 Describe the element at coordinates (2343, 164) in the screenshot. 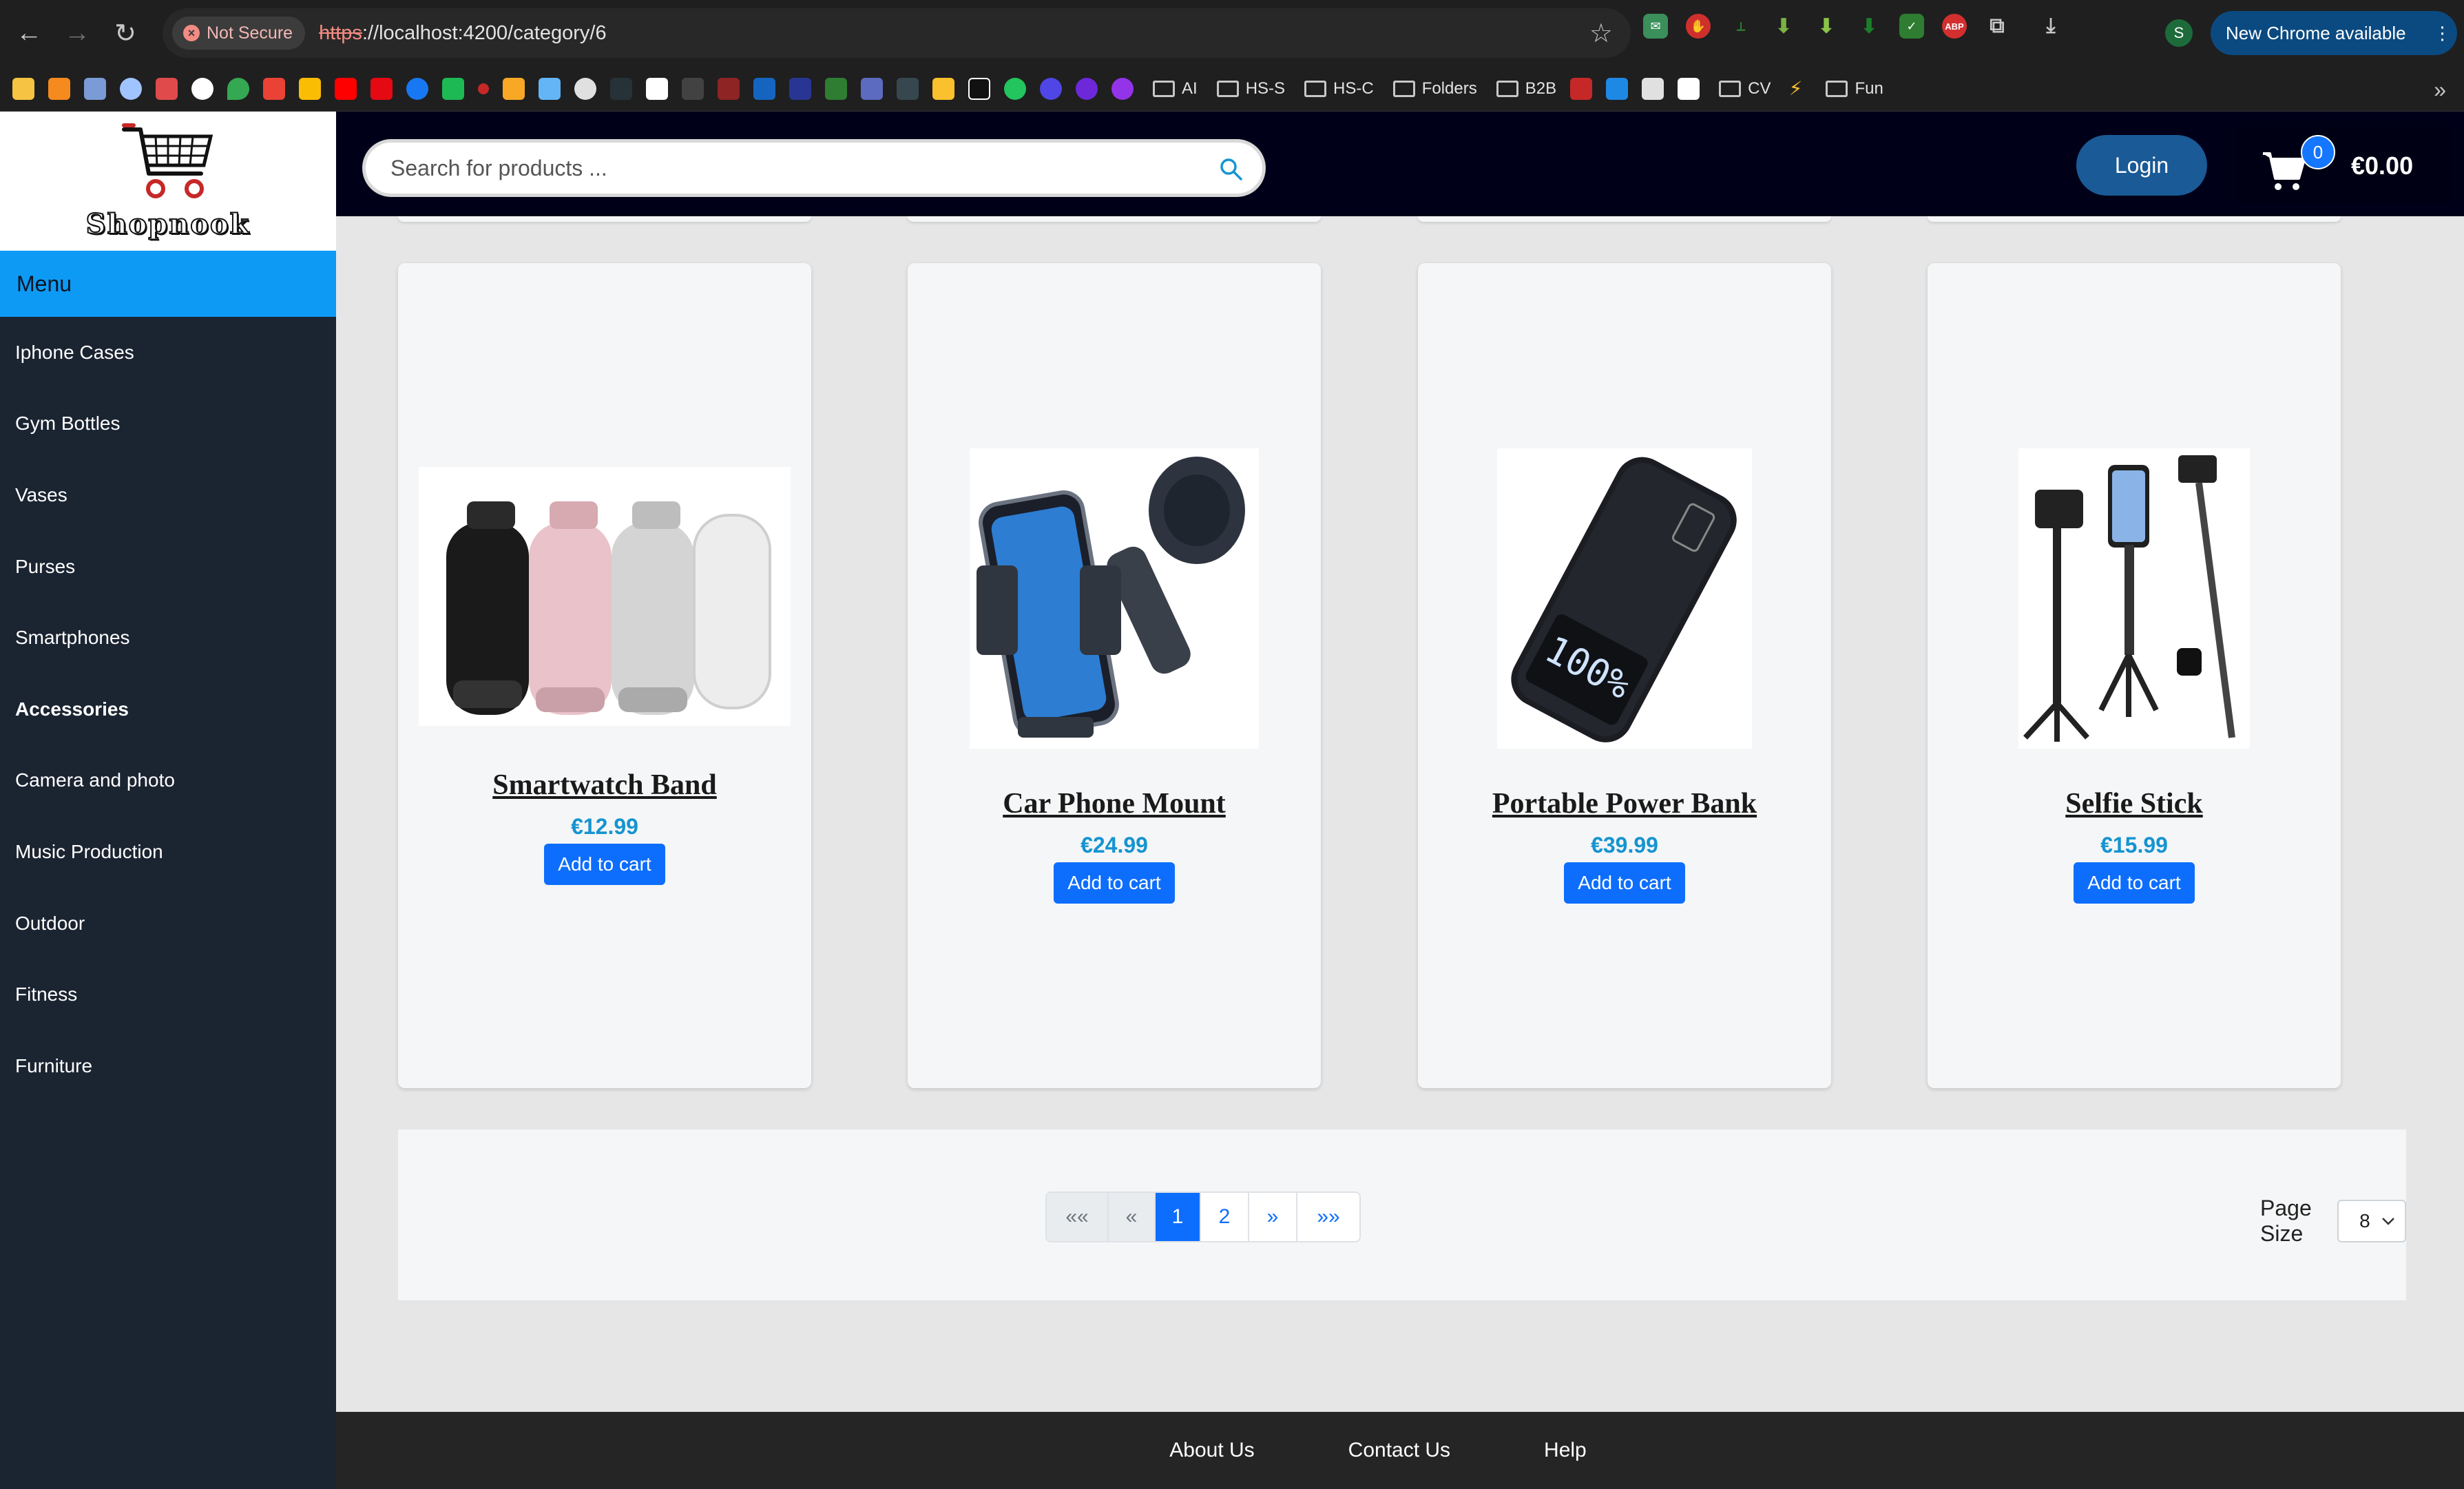

I see `cart-button: 0 €0.00` at that location.